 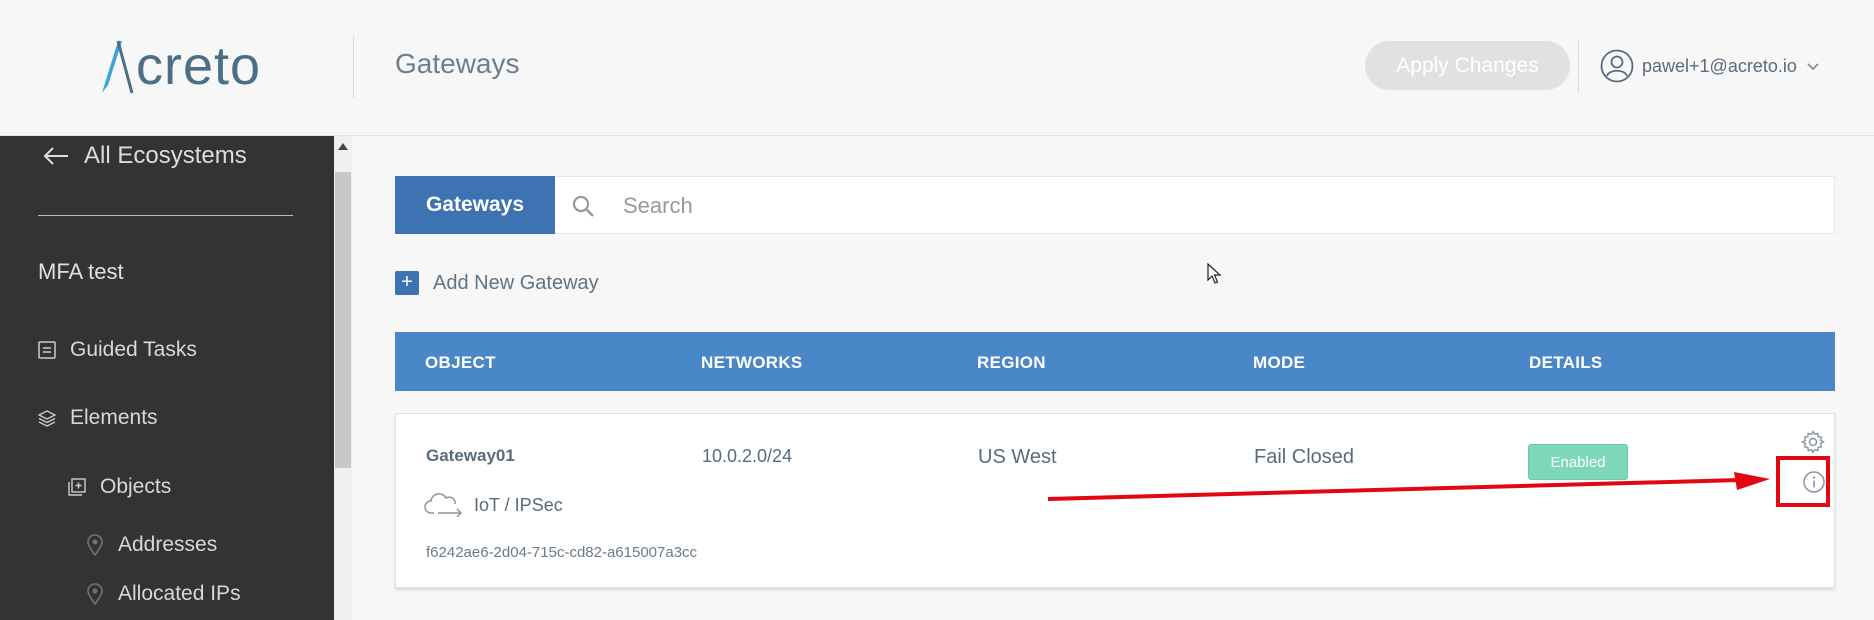 I want to click on search-icon, so click(x=583, y=206).